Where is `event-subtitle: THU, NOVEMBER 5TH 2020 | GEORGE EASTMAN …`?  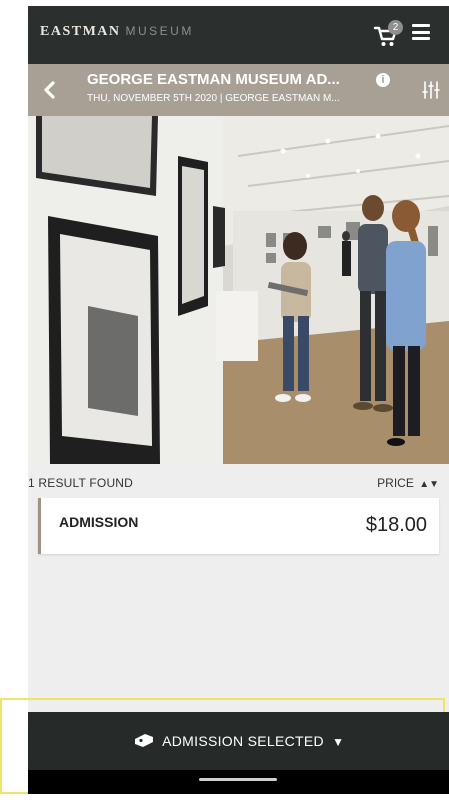
event-subtitle: THU, NOVEMBER 5TH 2020 | GEORGE EASTMAN … is located at coordinates (213, 98).